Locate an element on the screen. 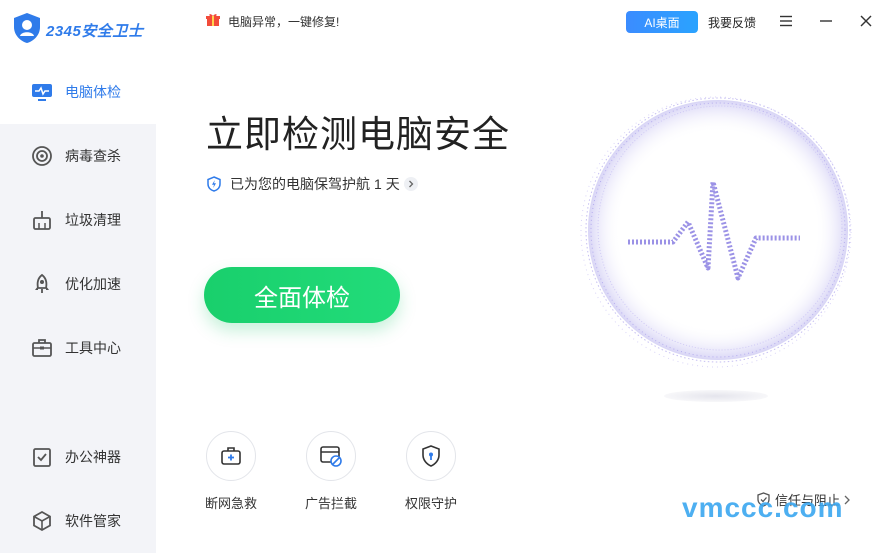 Image resolution: width=893 pixels, height=553 pixels. protect-suffix: 天 is located at coordinates (392, 184).